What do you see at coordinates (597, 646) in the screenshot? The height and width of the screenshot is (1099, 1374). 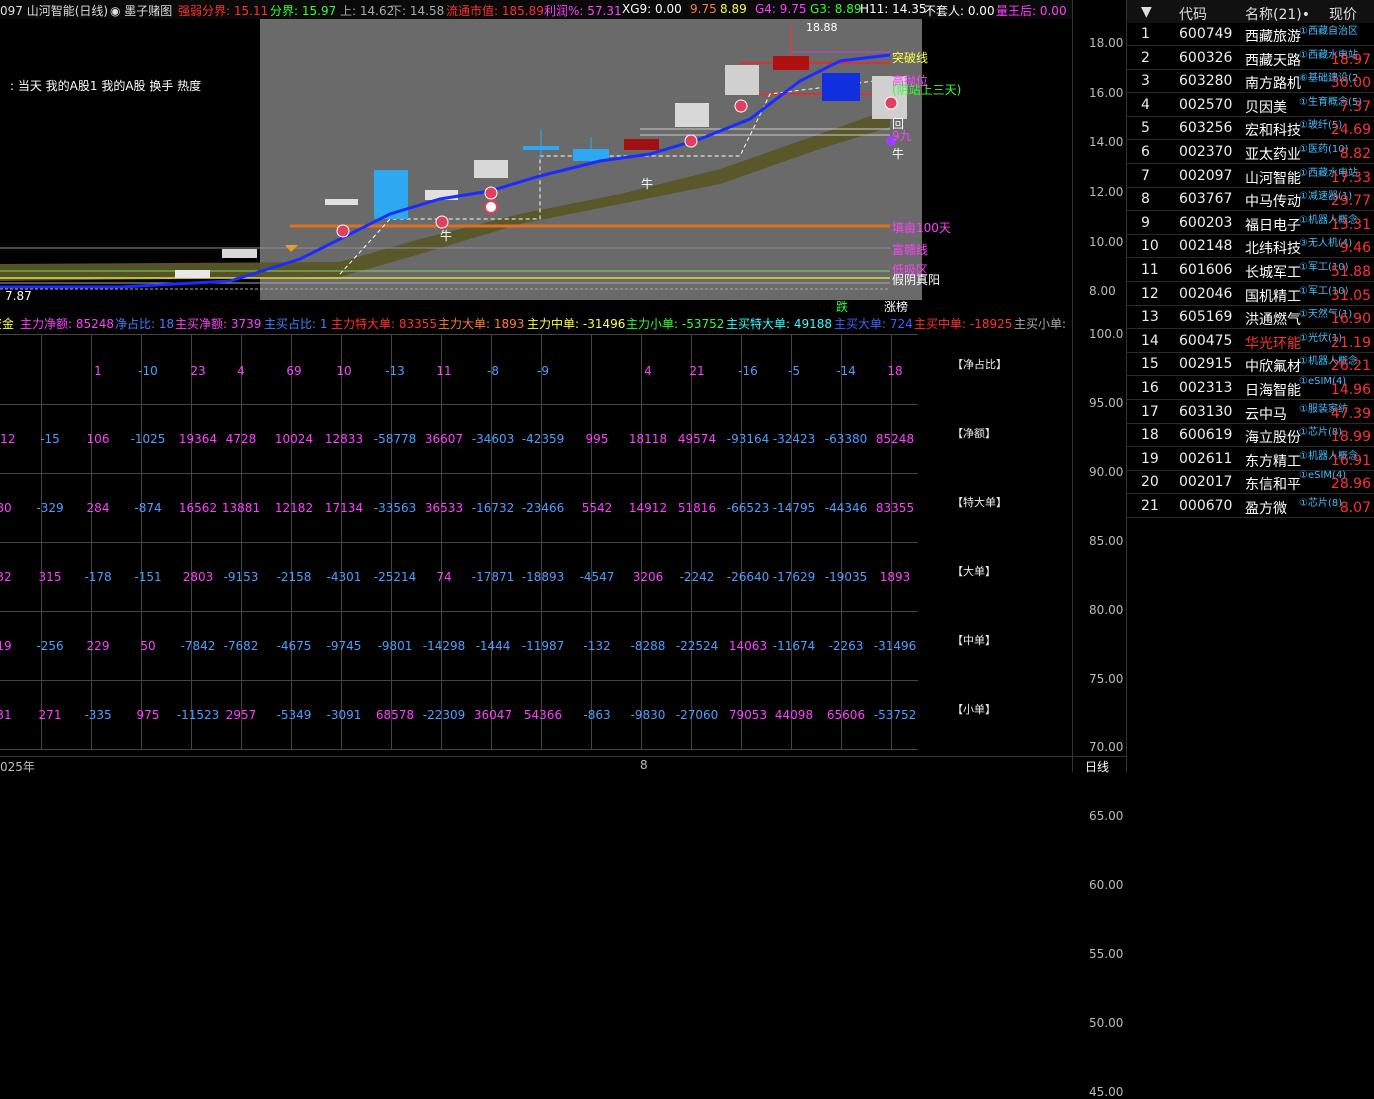 I see `fund-cell: -132` at bounding box center [597, 646].